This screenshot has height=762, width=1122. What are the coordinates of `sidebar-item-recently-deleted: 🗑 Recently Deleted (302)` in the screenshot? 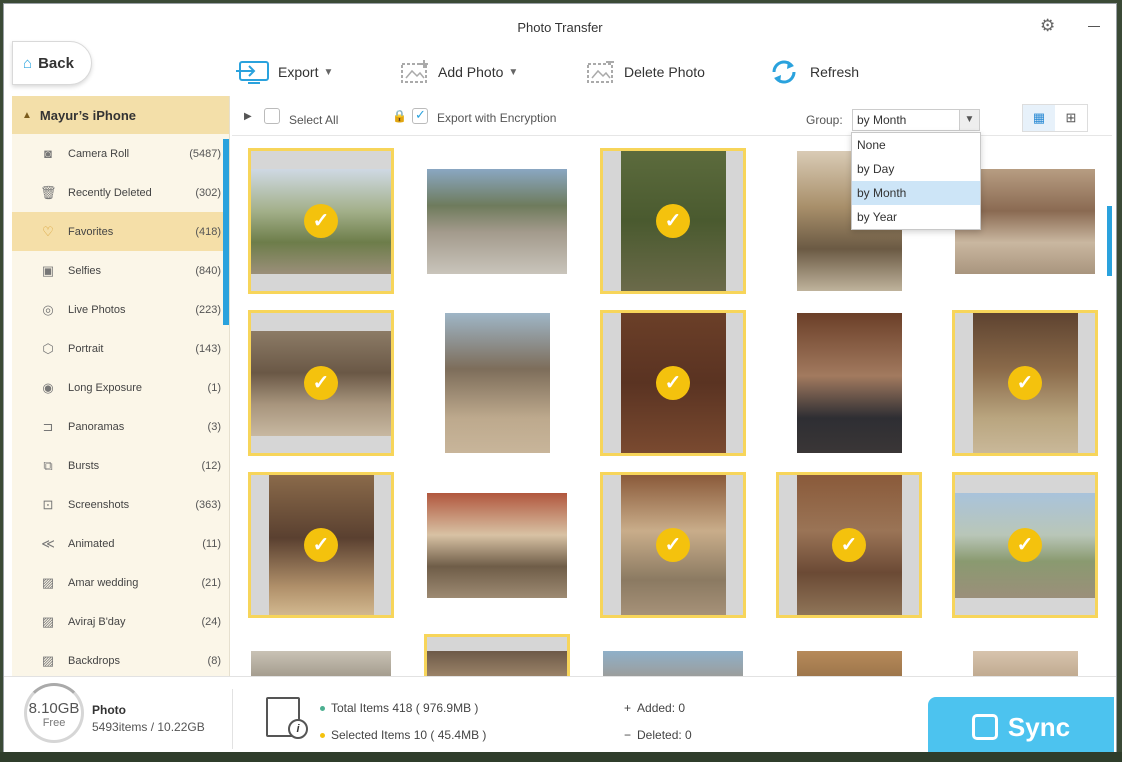 It's located at (120, 192).